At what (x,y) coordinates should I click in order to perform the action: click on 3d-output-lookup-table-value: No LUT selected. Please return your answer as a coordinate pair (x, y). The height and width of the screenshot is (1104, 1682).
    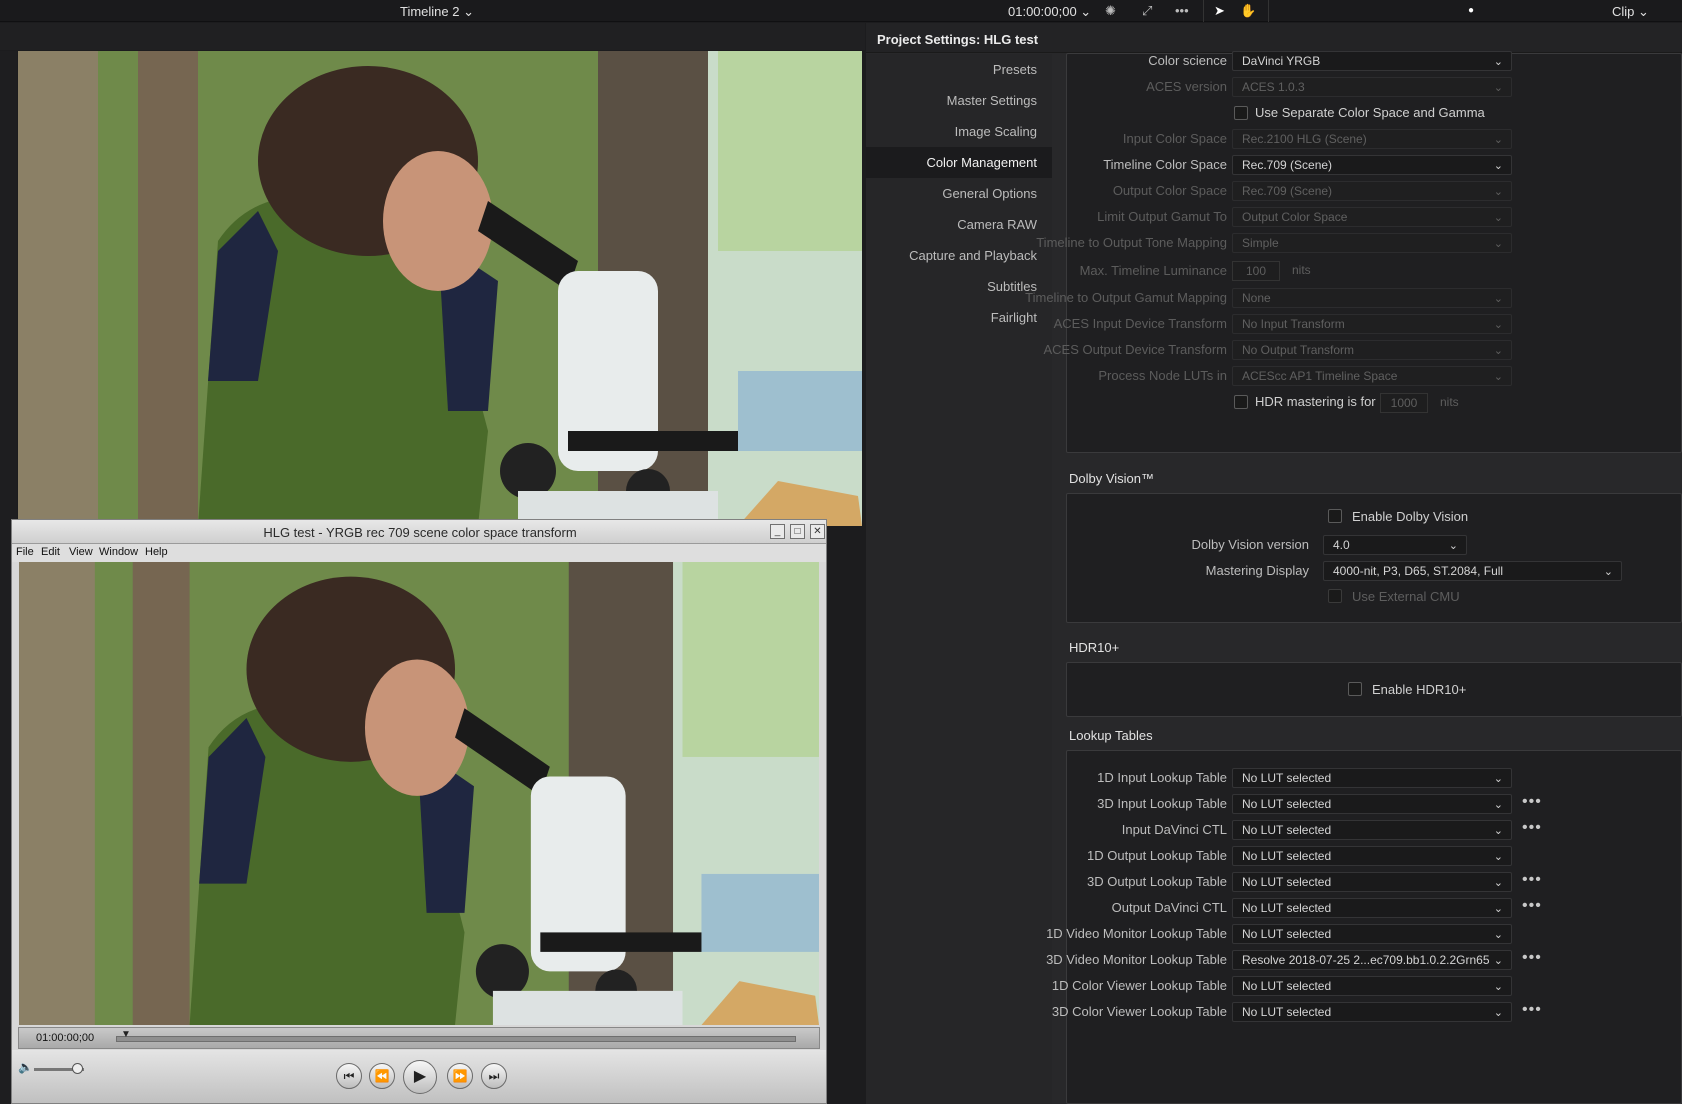
    Looking at the image, I should click on (1287, 882).